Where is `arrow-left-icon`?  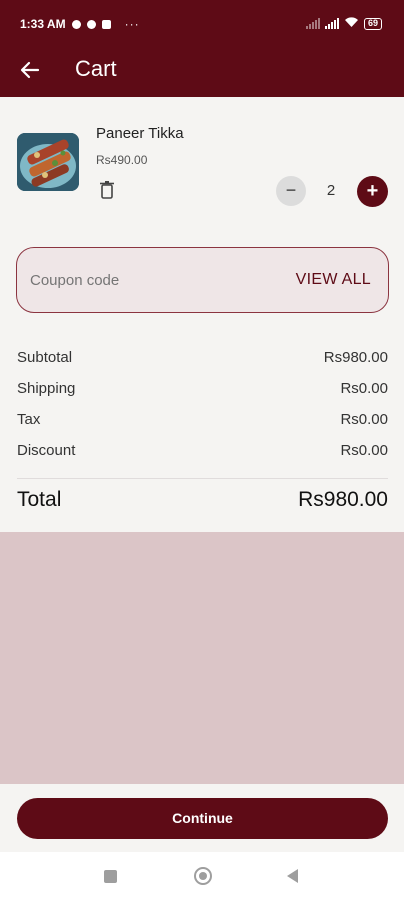 arrow-left-icon is located at coordinates (30, 70).